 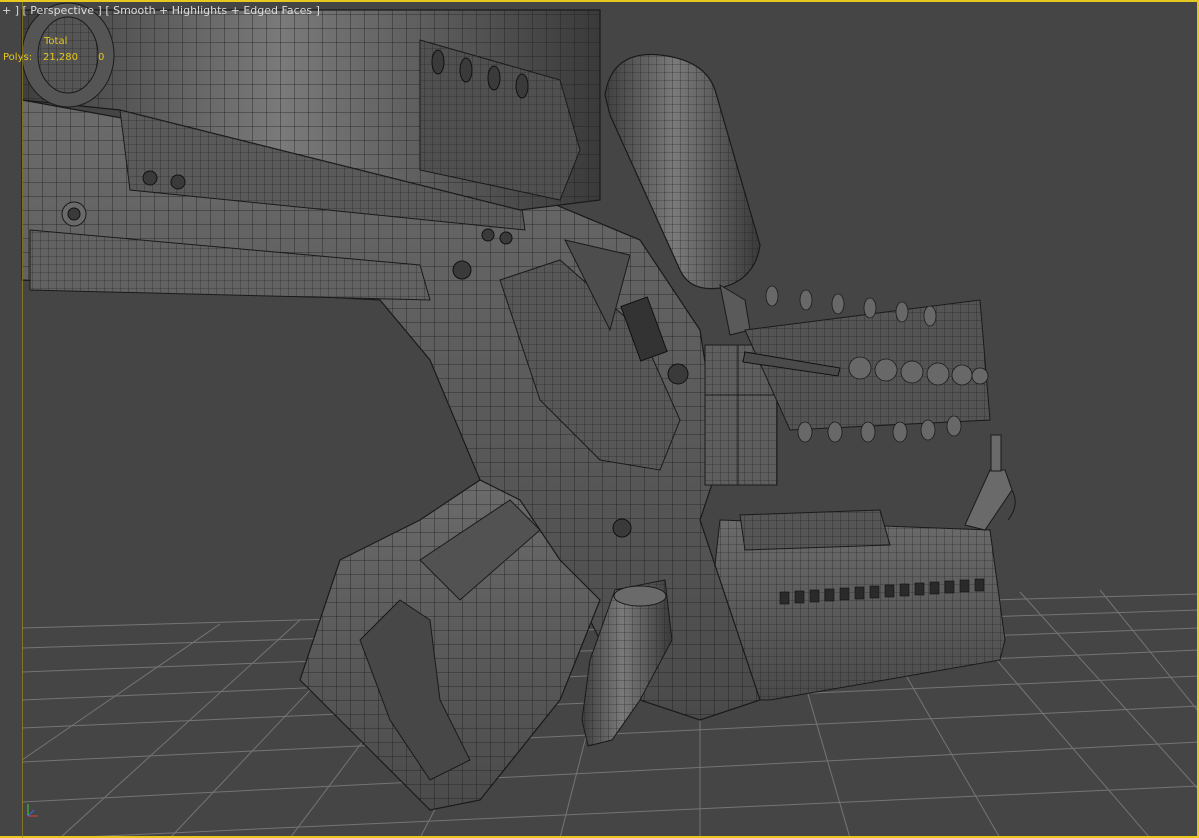 I want to click on viewport-shading-menu: [ Smooth + Highlights + Edged Faces ], so click(x=212, y=10).